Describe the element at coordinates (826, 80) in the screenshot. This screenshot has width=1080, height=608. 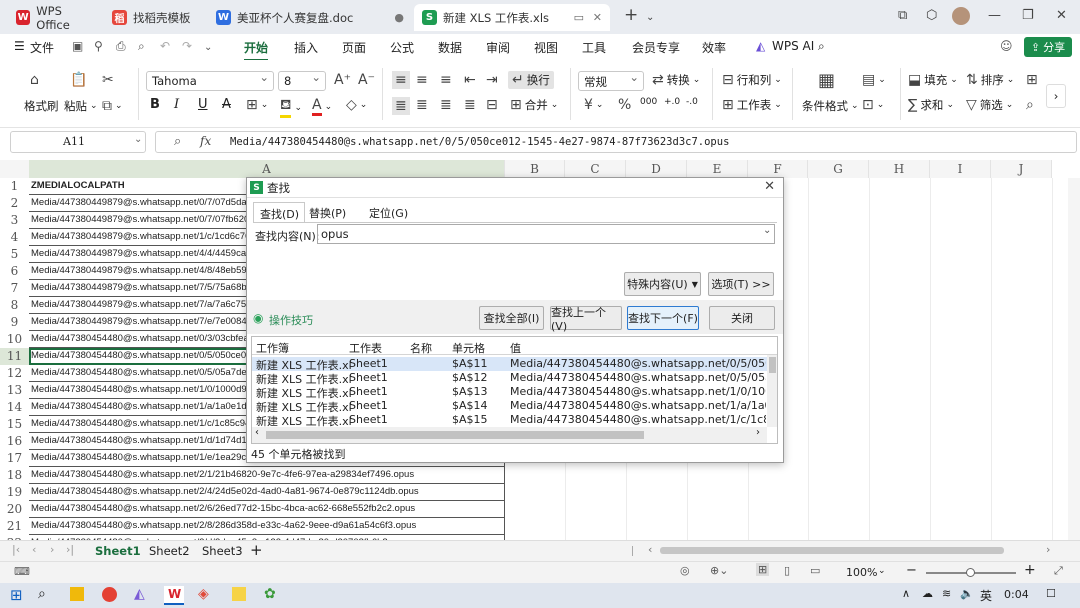
I see `cond-format-icon: ▦` at that location.